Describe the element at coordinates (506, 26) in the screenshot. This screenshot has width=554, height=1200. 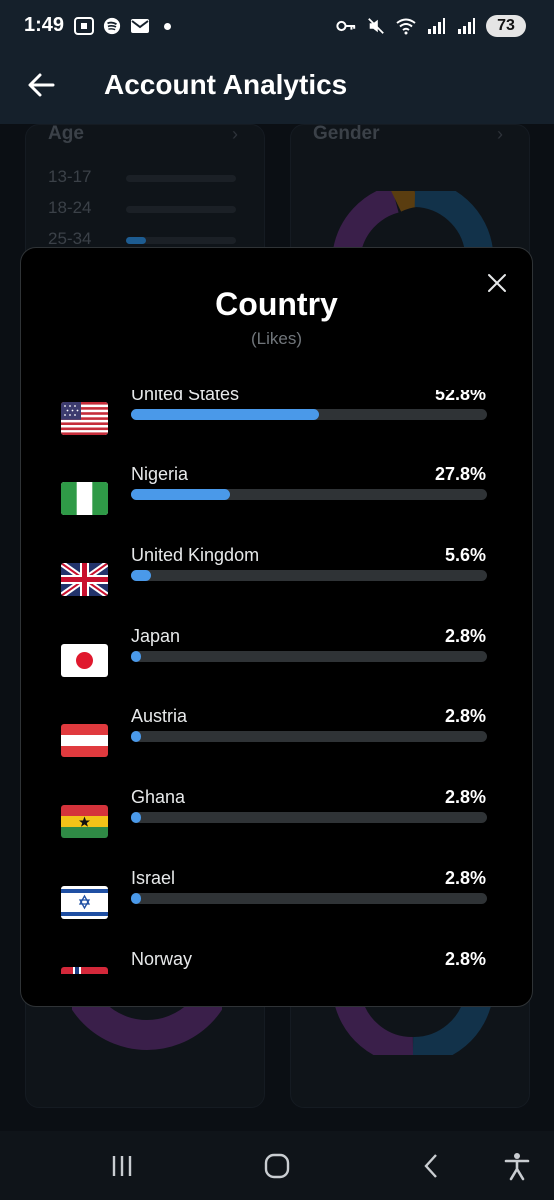
I see `battery-indicator: 73` at that location.